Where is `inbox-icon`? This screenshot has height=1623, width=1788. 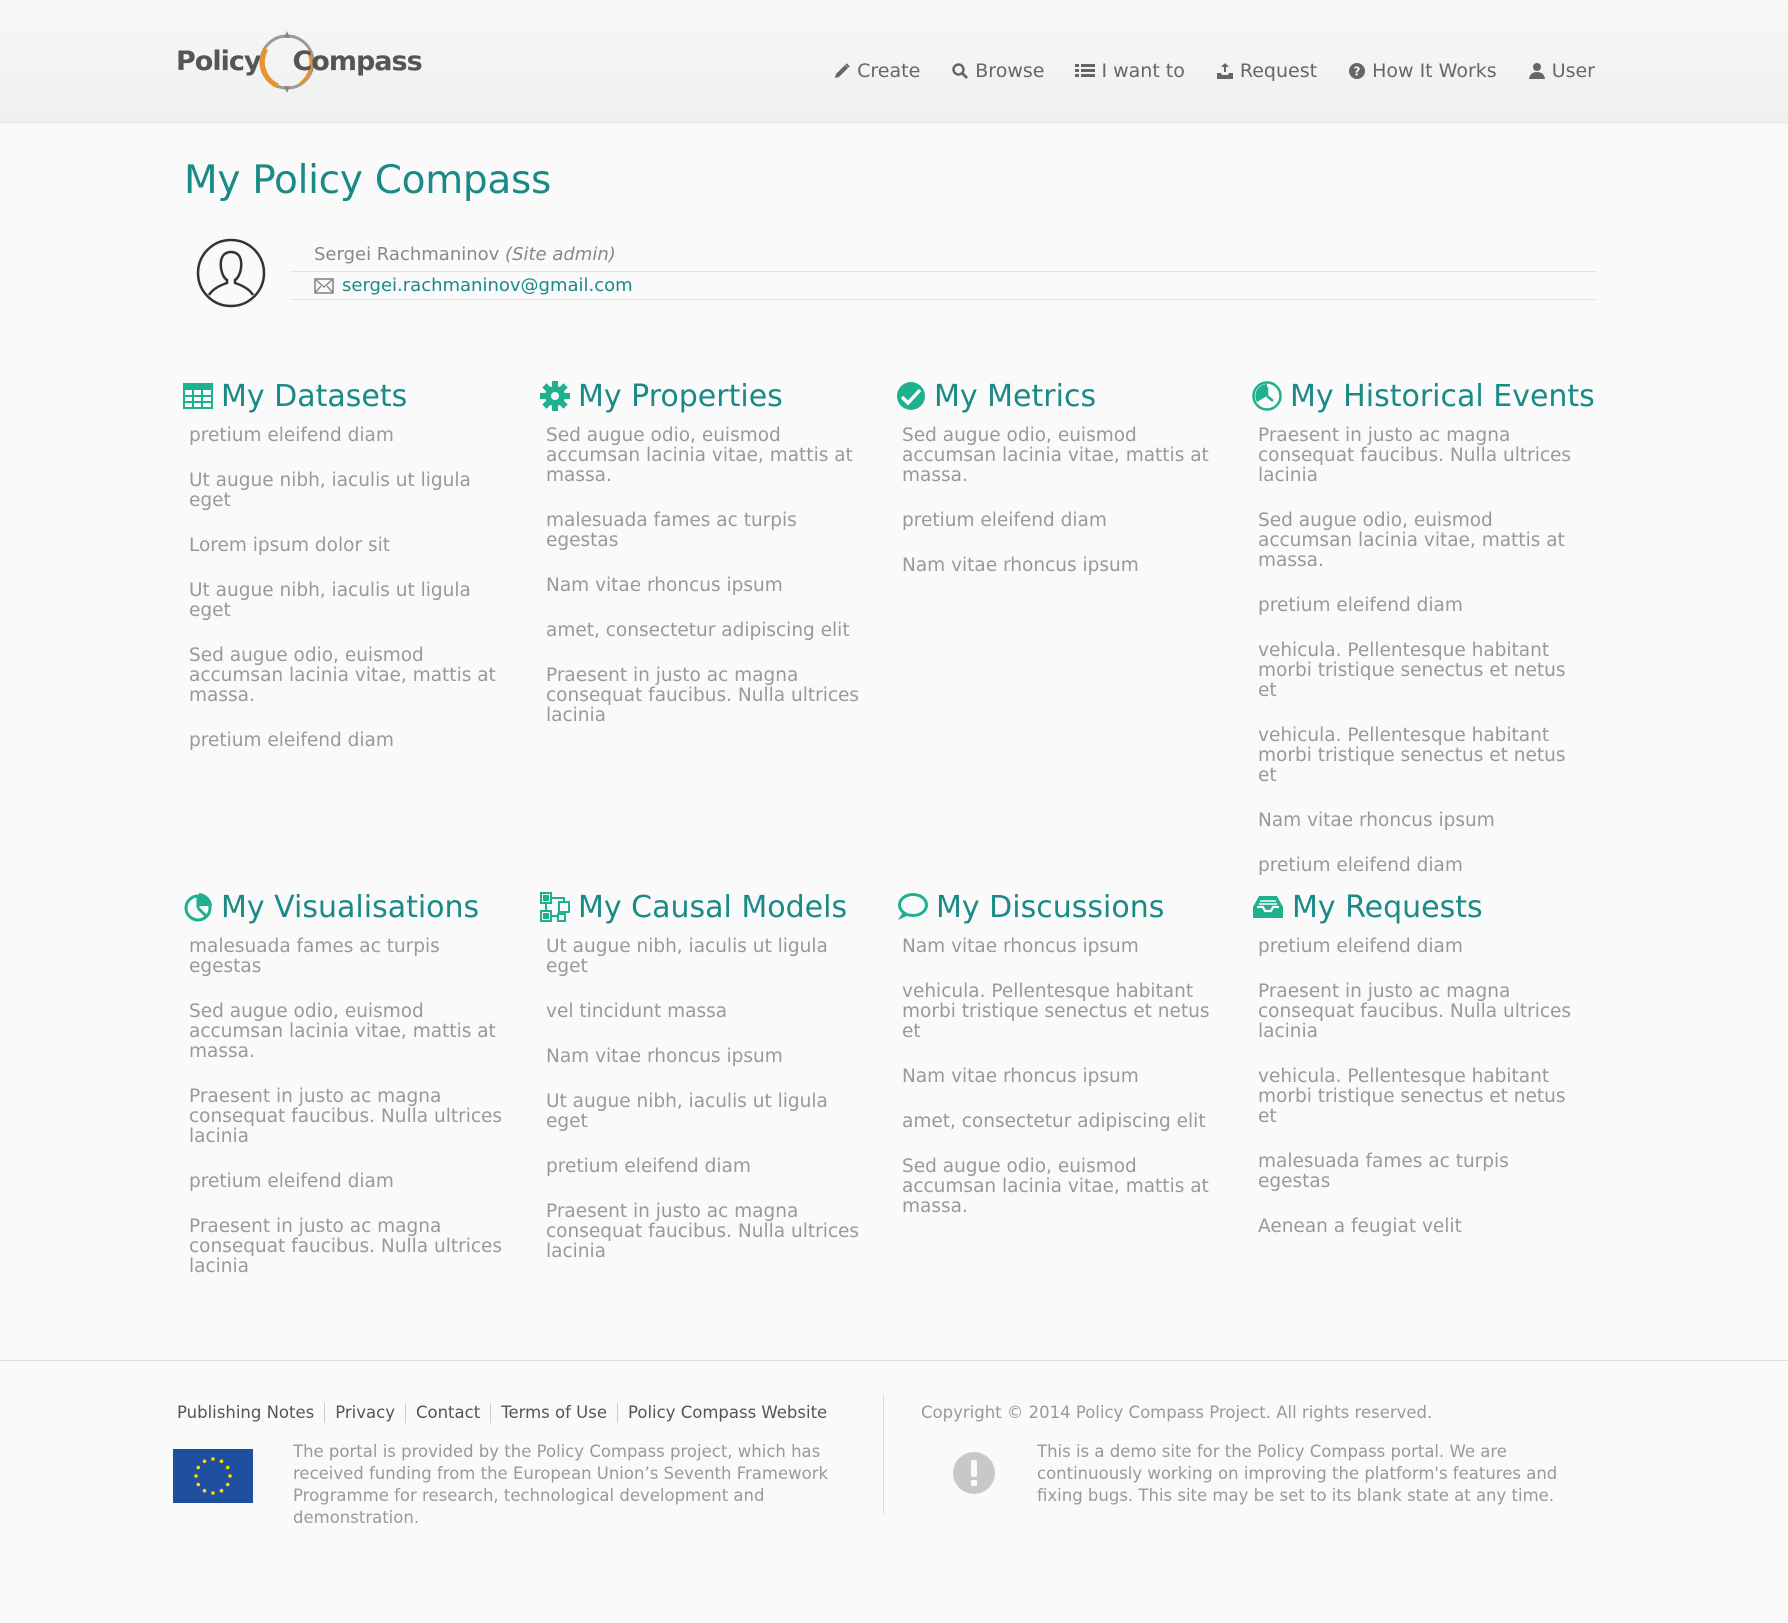
inbox-icon is located at coordinates (1224, 71).